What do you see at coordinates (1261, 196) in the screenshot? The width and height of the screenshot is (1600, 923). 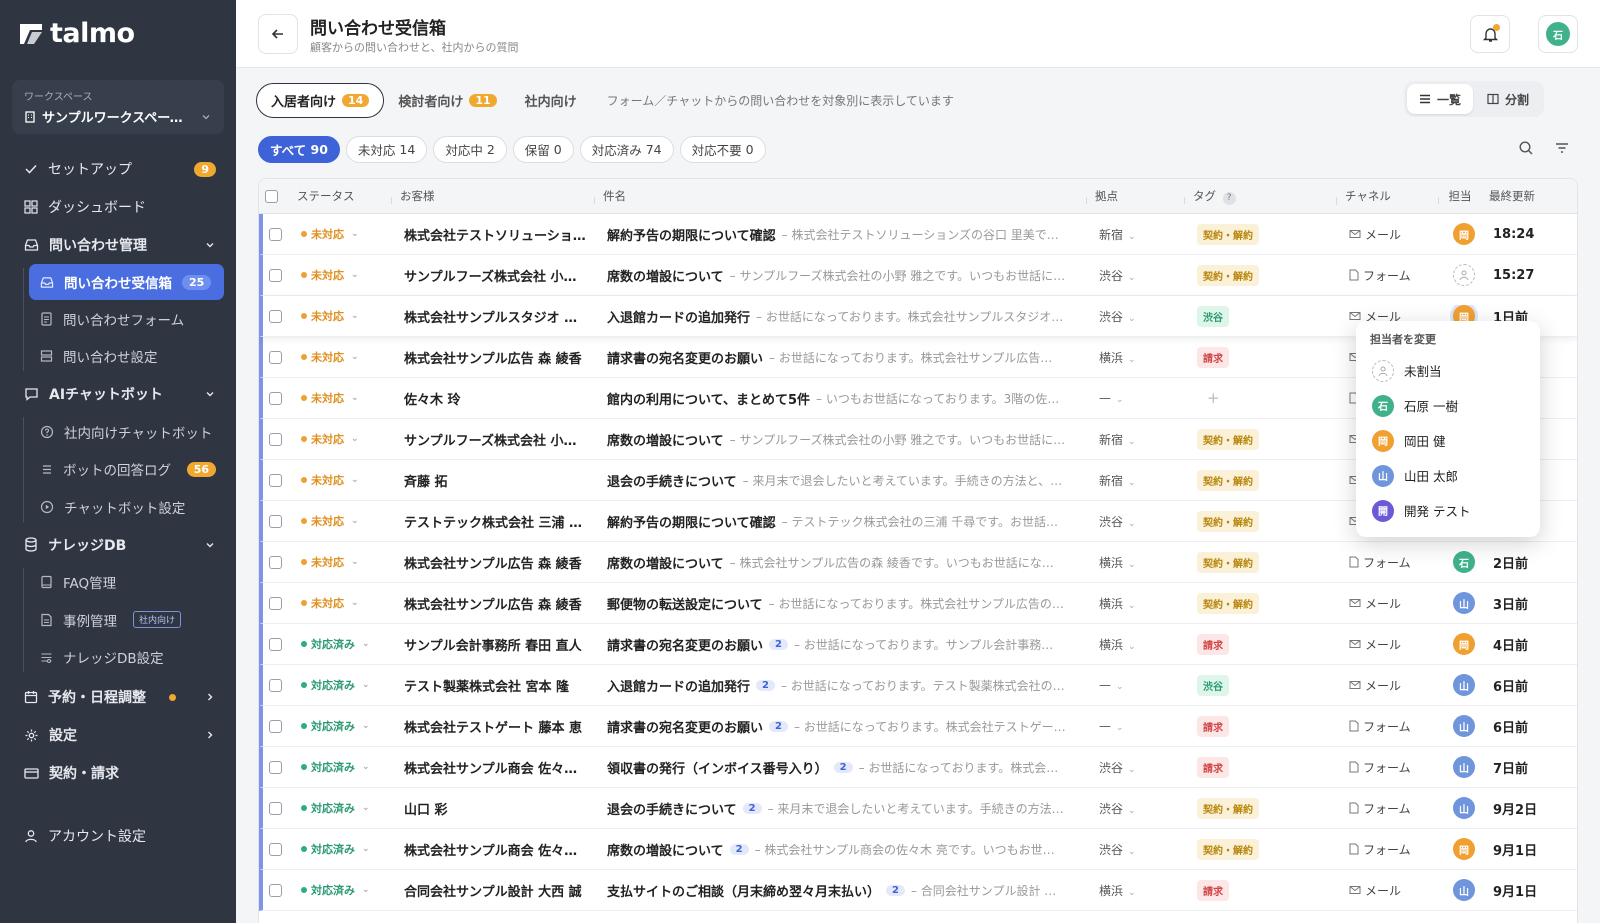 I see `column-tag: タグ ?` at bounding box center [1261, 196].